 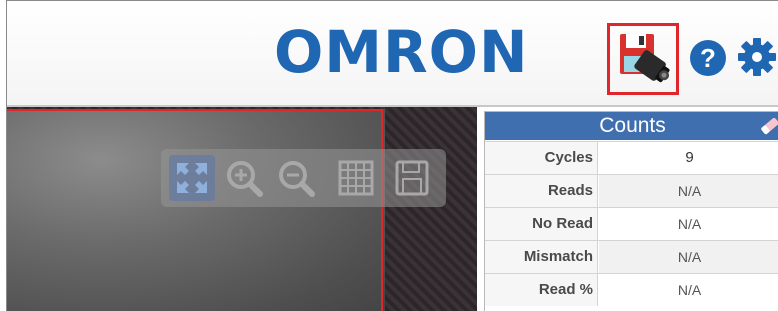 I want to click on grid-icon, so click(x=356, y=178).